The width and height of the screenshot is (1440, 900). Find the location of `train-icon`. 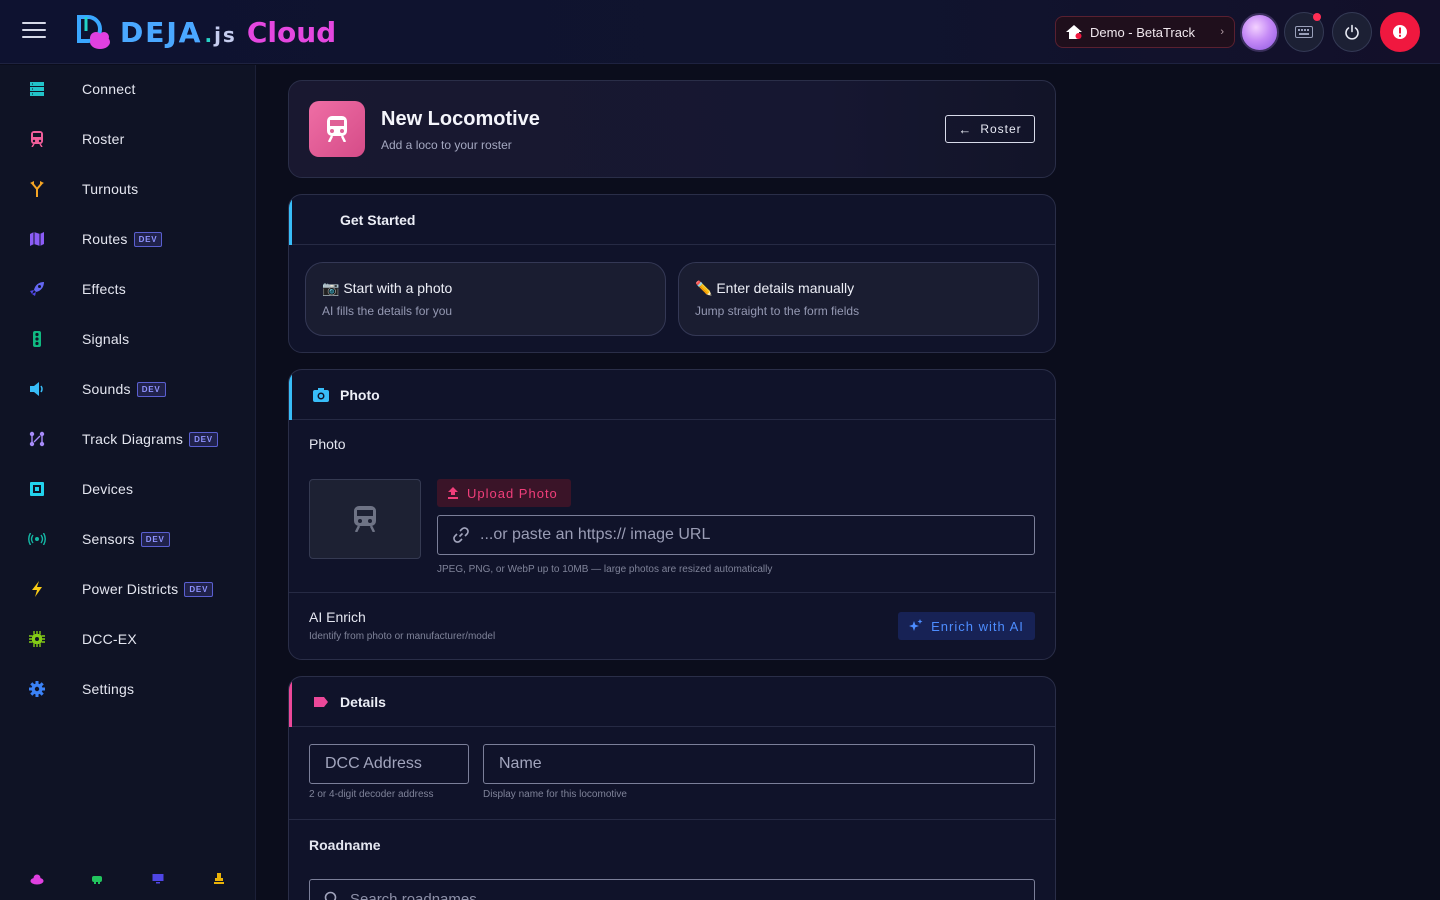

train-icon is located at coordinates (37, 139).